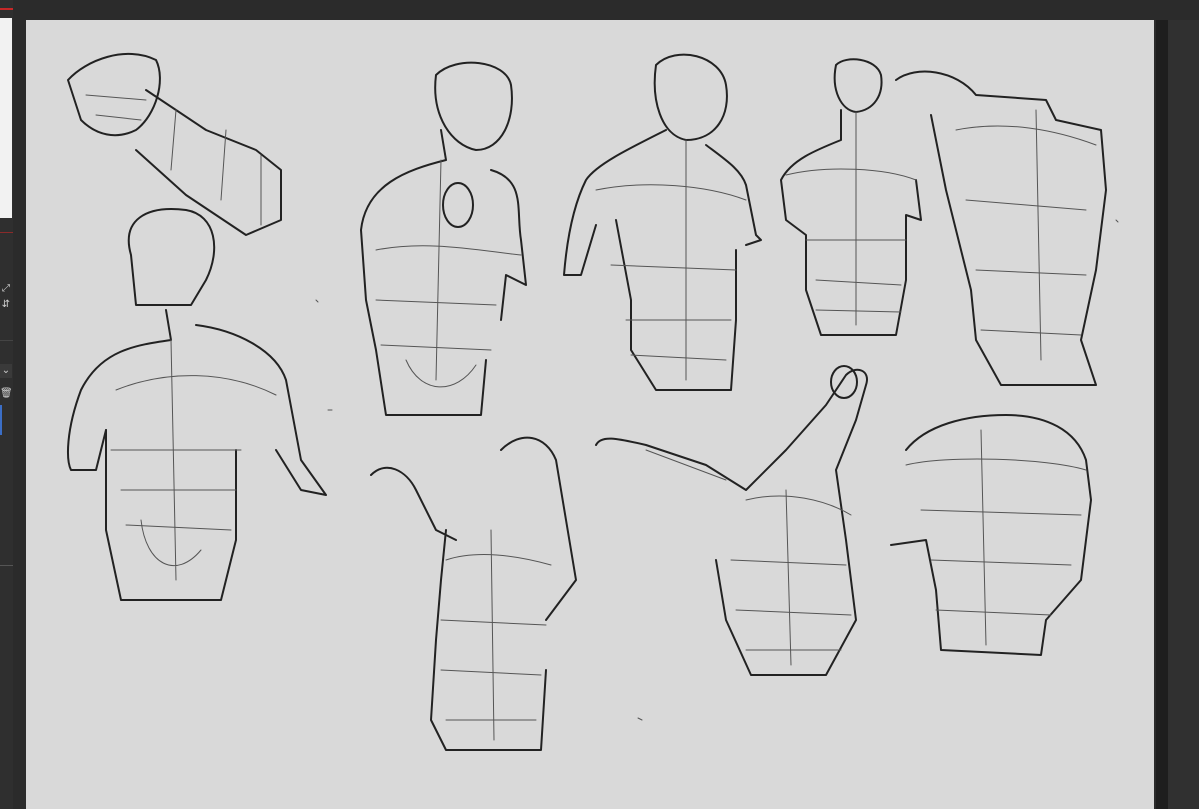  What do you see at coordinates (6, 565) in the screenshot?
I see `panel-bottom-divider` at bounding box center [6, 565].